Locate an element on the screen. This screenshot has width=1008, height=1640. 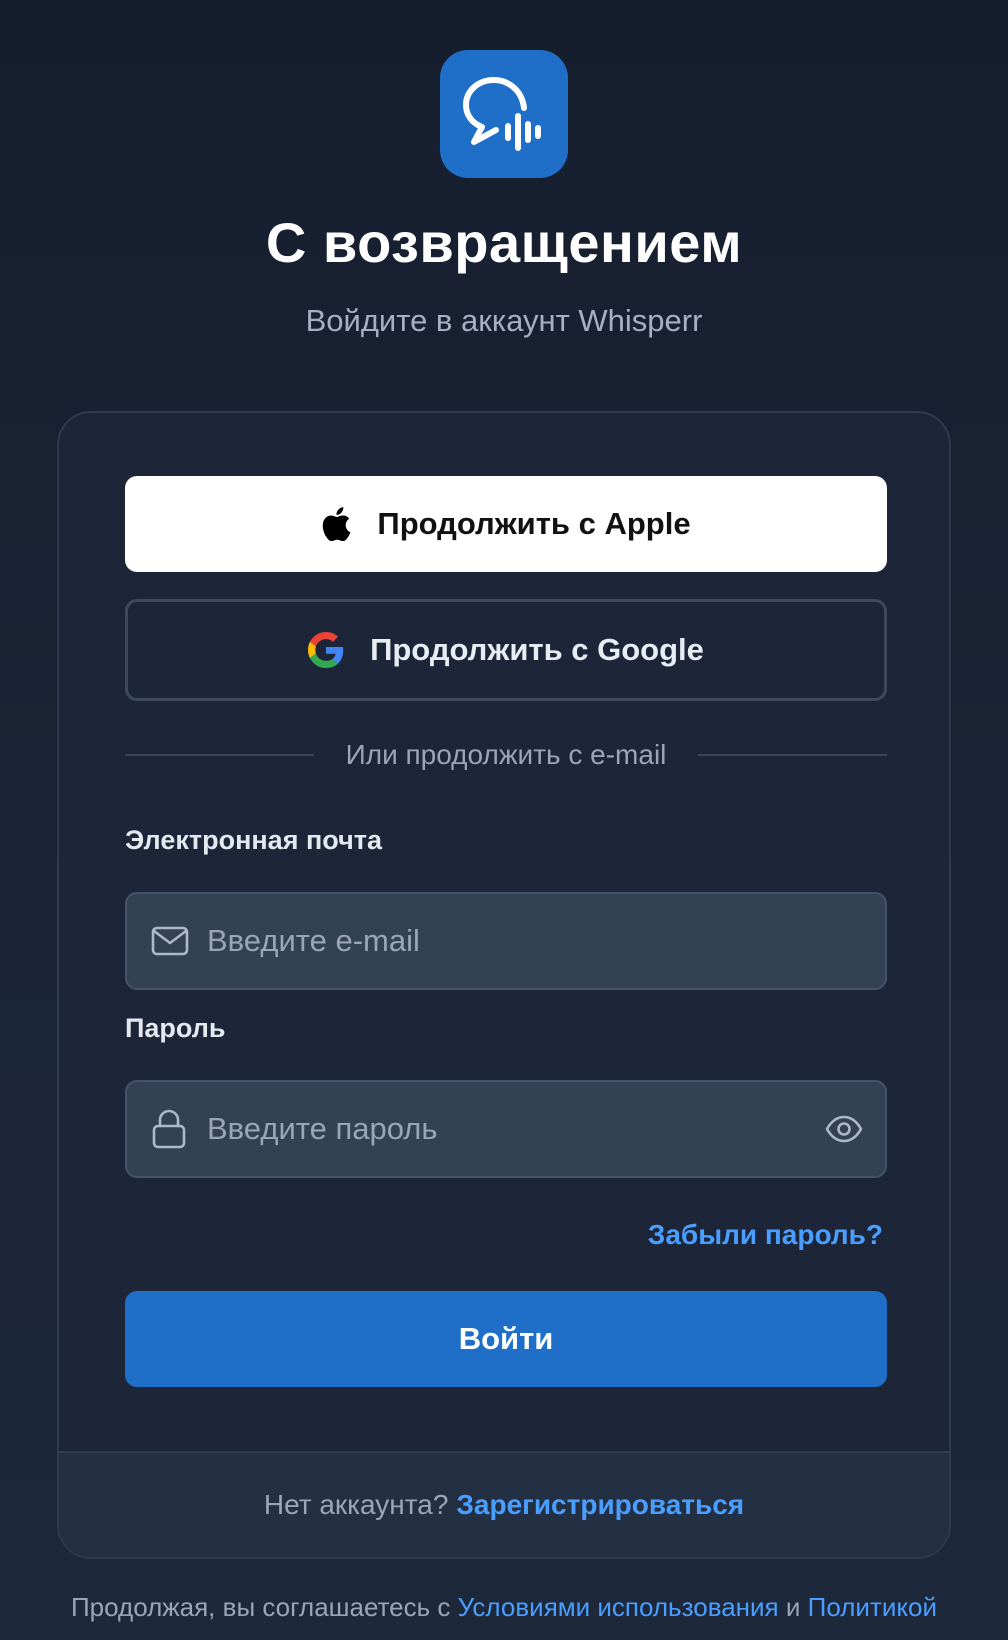
password-field is located at coordinates (506, 1129).